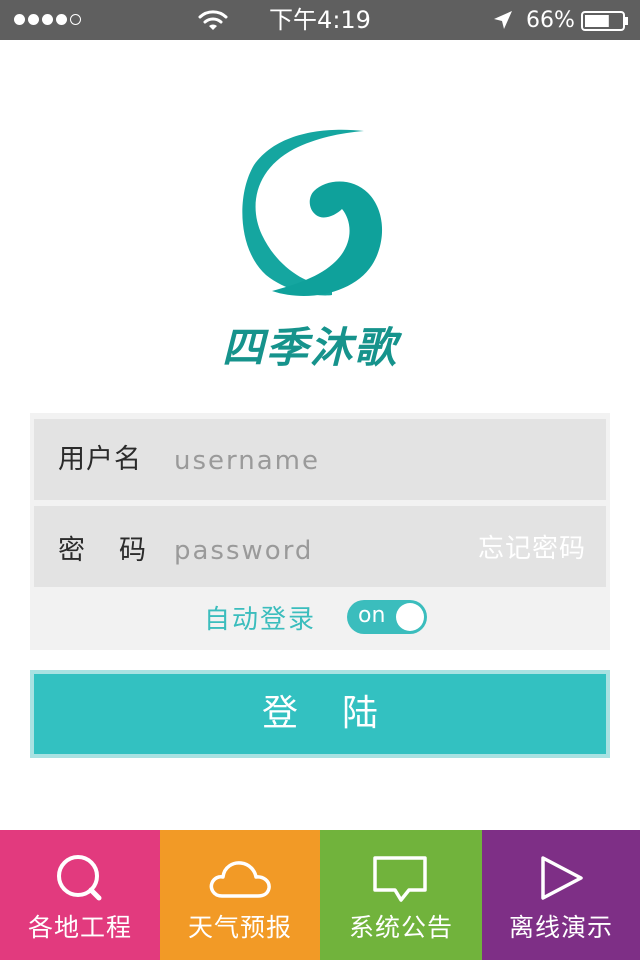 Image resolution: width=640 pixels, height=960 pixels. Describe the element at coordinates (260, 620) in the screenshot. I see `auto-login-label: 自动登录` at that location.